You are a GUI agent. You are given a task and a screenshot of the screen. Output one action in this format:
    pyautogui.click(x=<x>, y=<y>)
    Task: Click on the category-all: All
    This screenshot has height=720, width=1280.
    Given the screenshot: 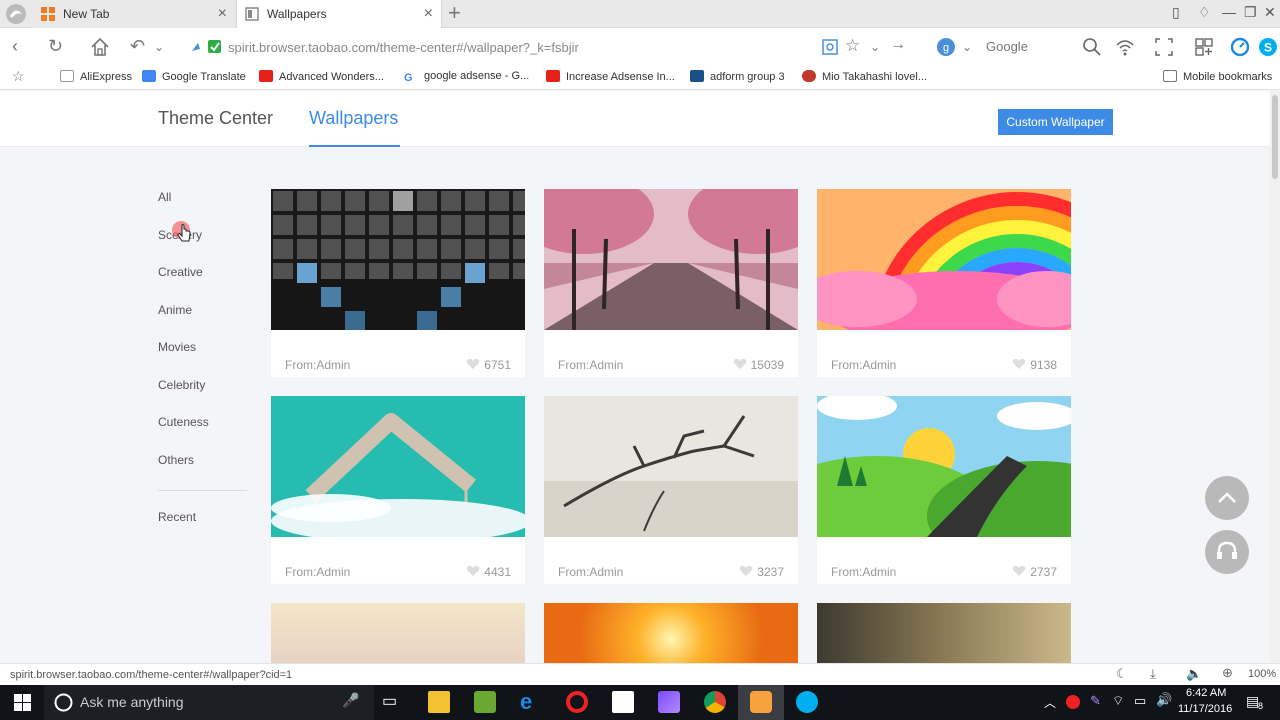 What is the action you would take?
    pyautogui.click(x=164, y=197)
    